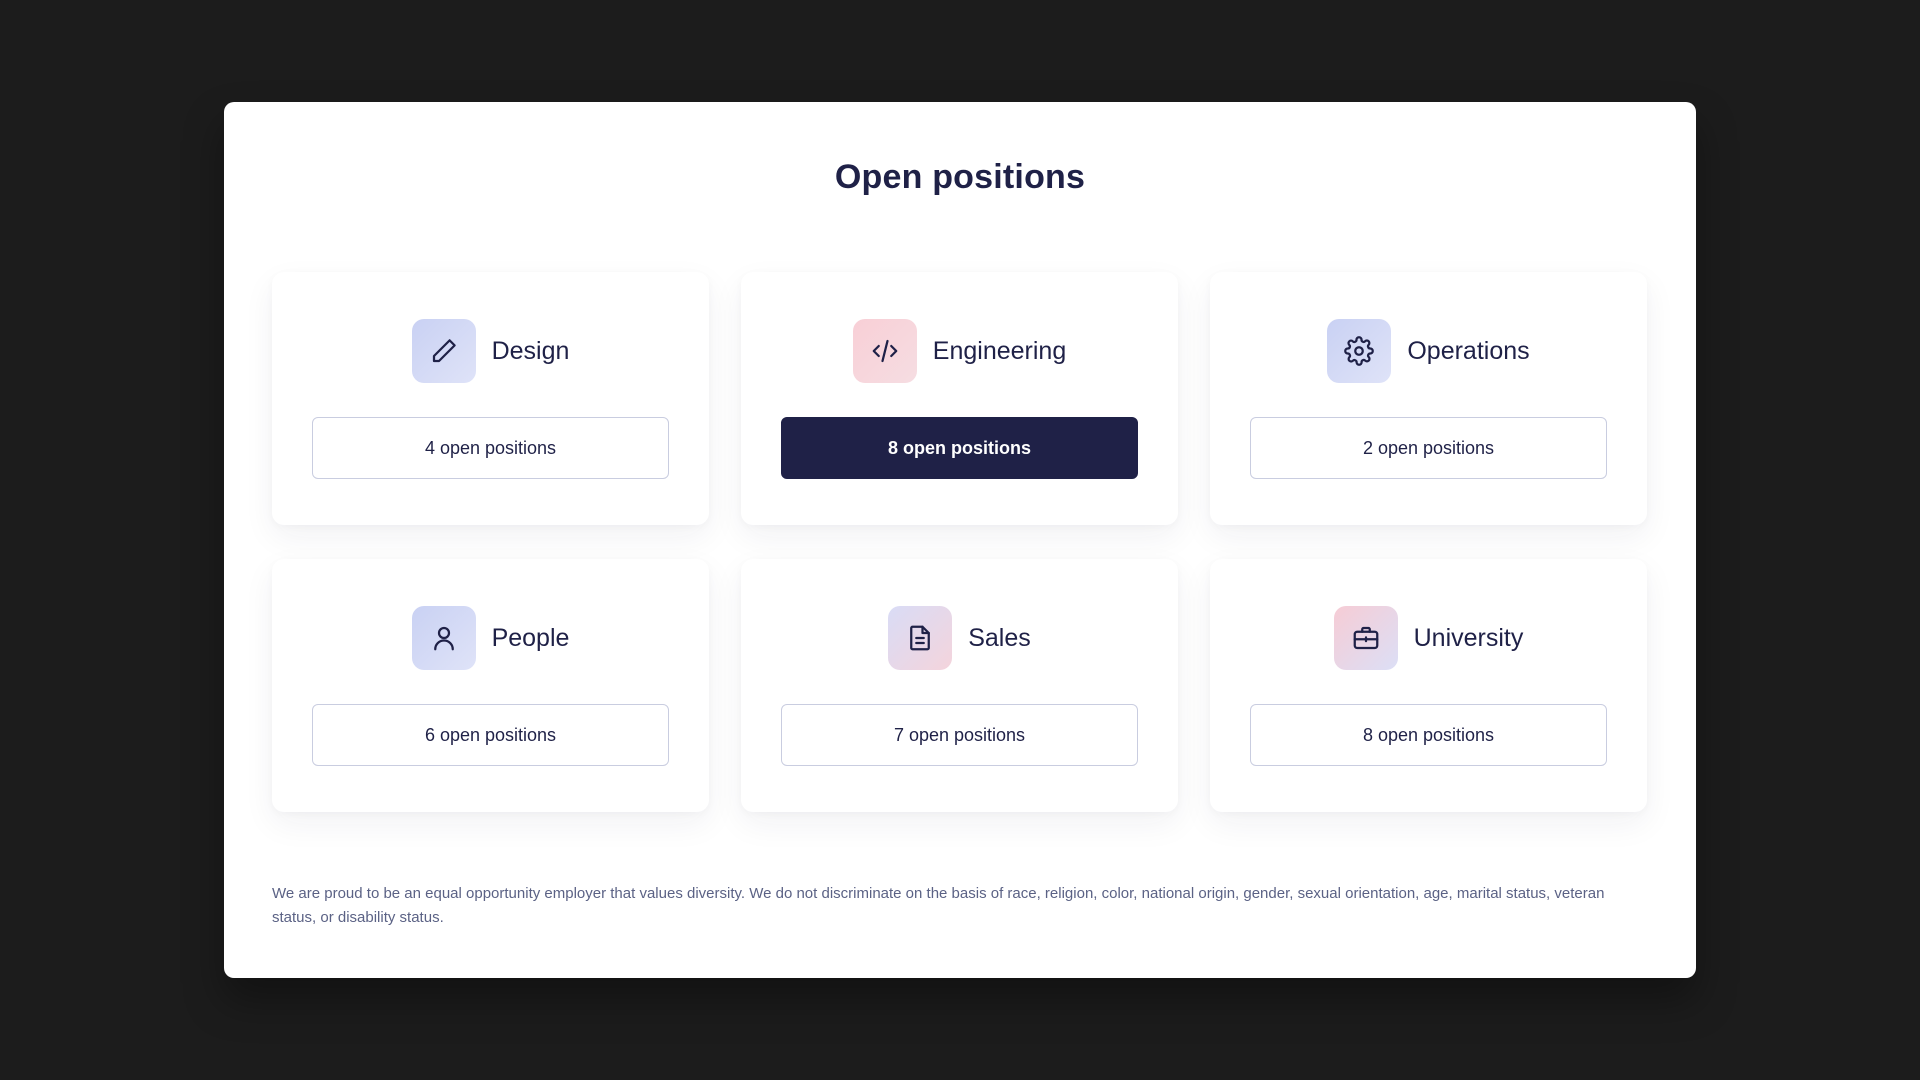 This screenshot has width=1920, height=1080. What do you see at coordinates (1428, 735) in the screenshot?
I see `open-positions-button-university: 8 open positions` at bounding box center [1428, 735].